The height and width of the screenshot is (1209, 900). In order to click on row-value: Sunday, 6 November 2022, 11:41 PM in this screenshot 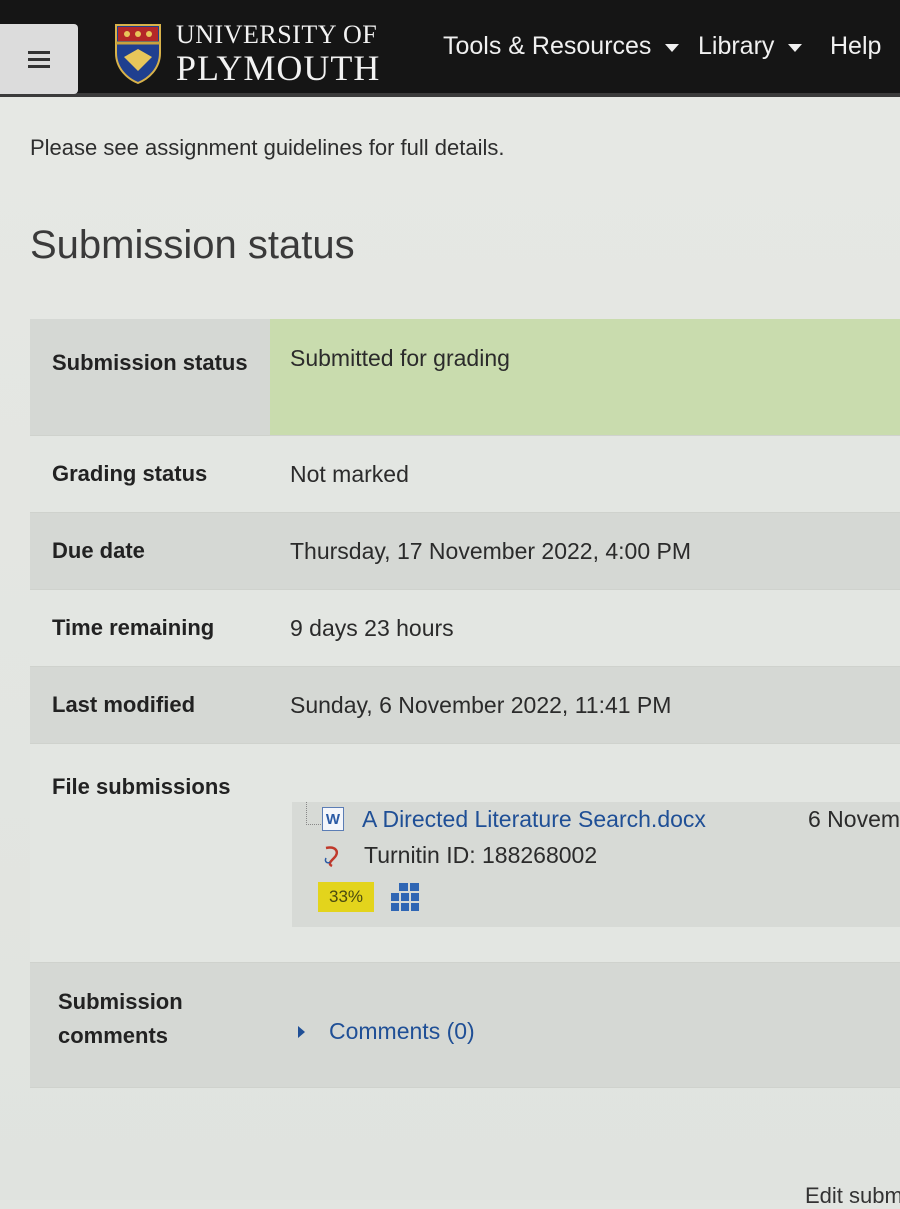, I will do `click(481, 704)`.